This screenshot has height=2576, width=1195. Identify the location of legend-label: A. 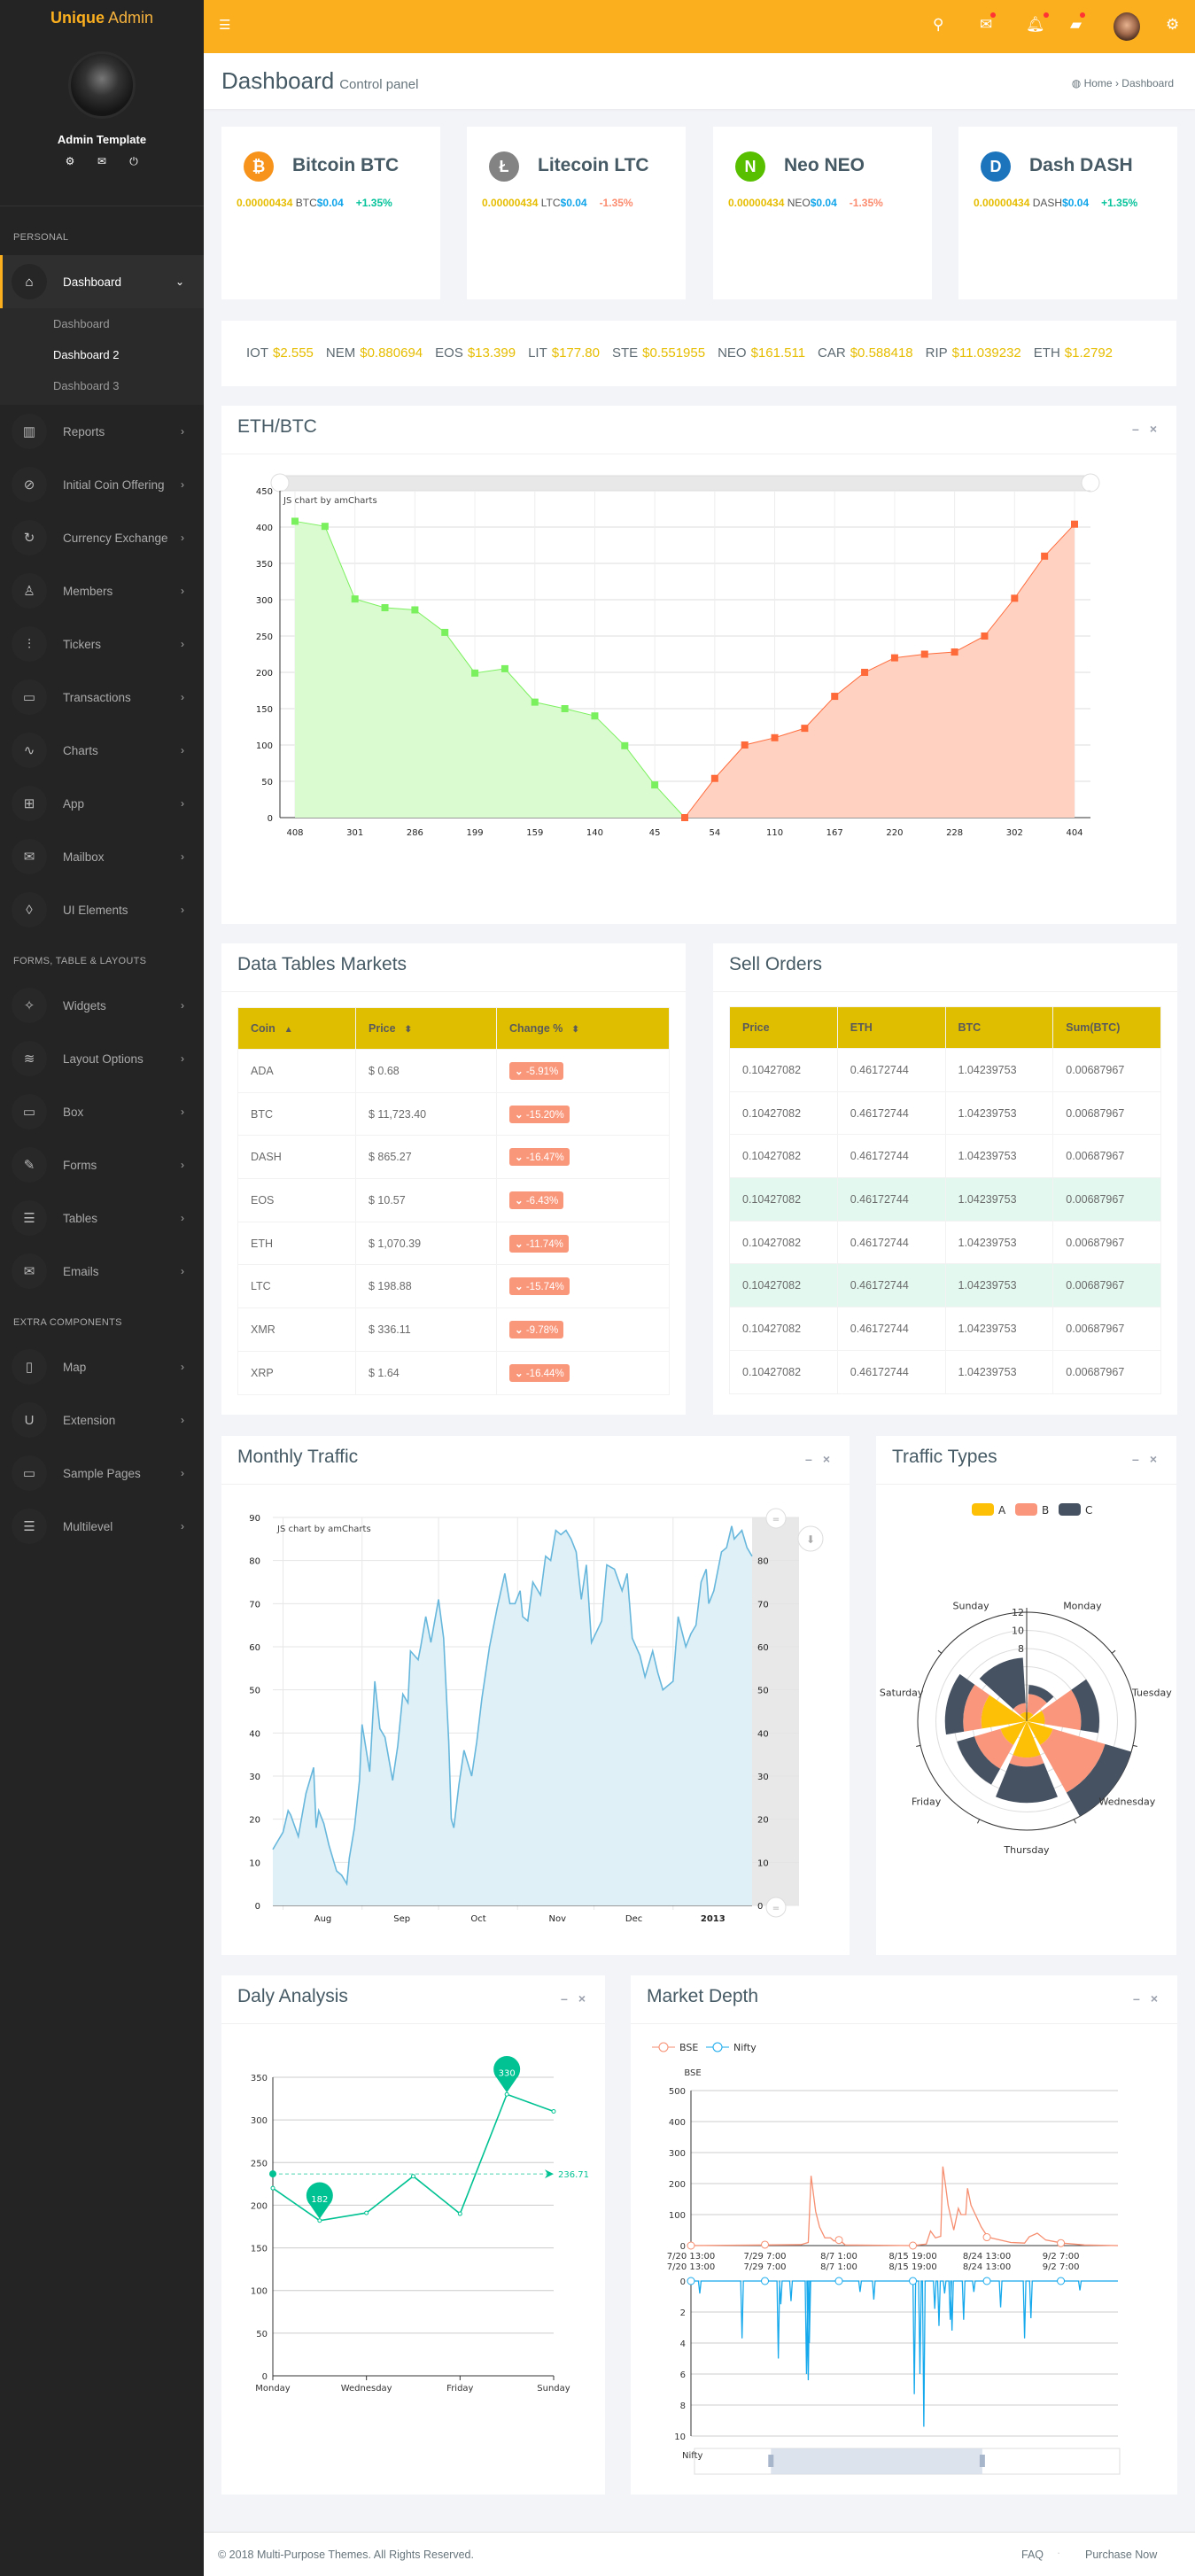
(1002, 1510).